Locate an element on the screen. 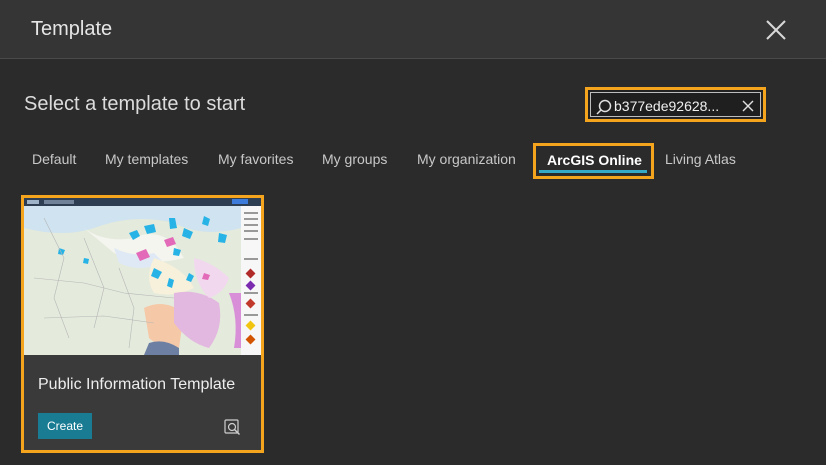  template-name: Public Information Template is located at coordinates (137, 384).